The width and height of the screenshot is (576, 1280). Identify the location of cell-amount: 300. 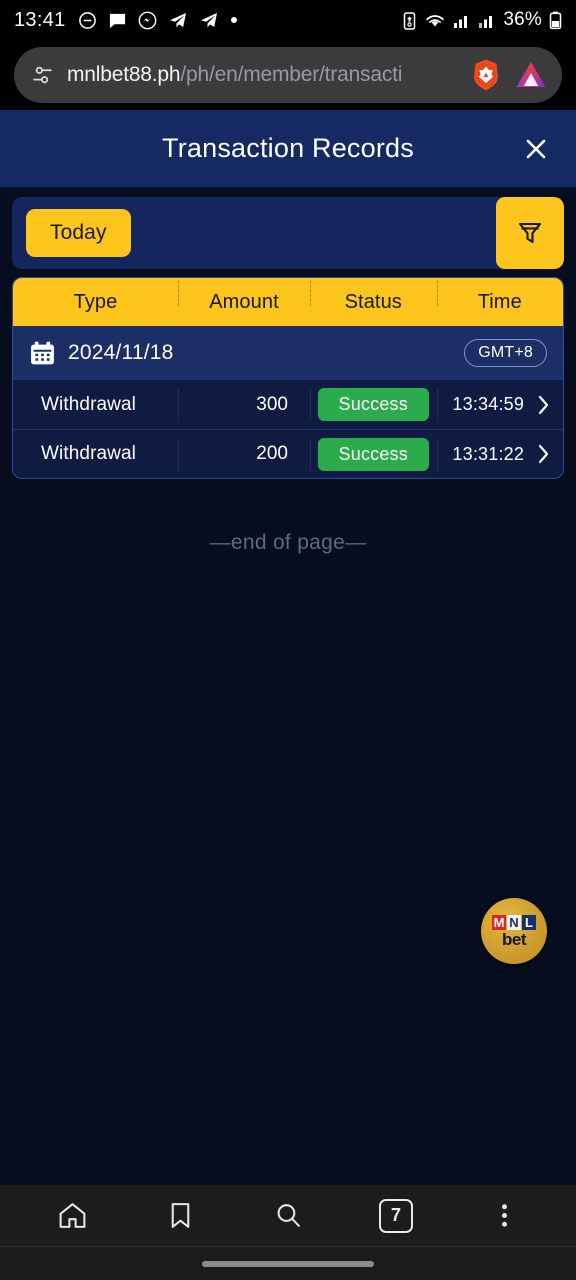
(244, 405).